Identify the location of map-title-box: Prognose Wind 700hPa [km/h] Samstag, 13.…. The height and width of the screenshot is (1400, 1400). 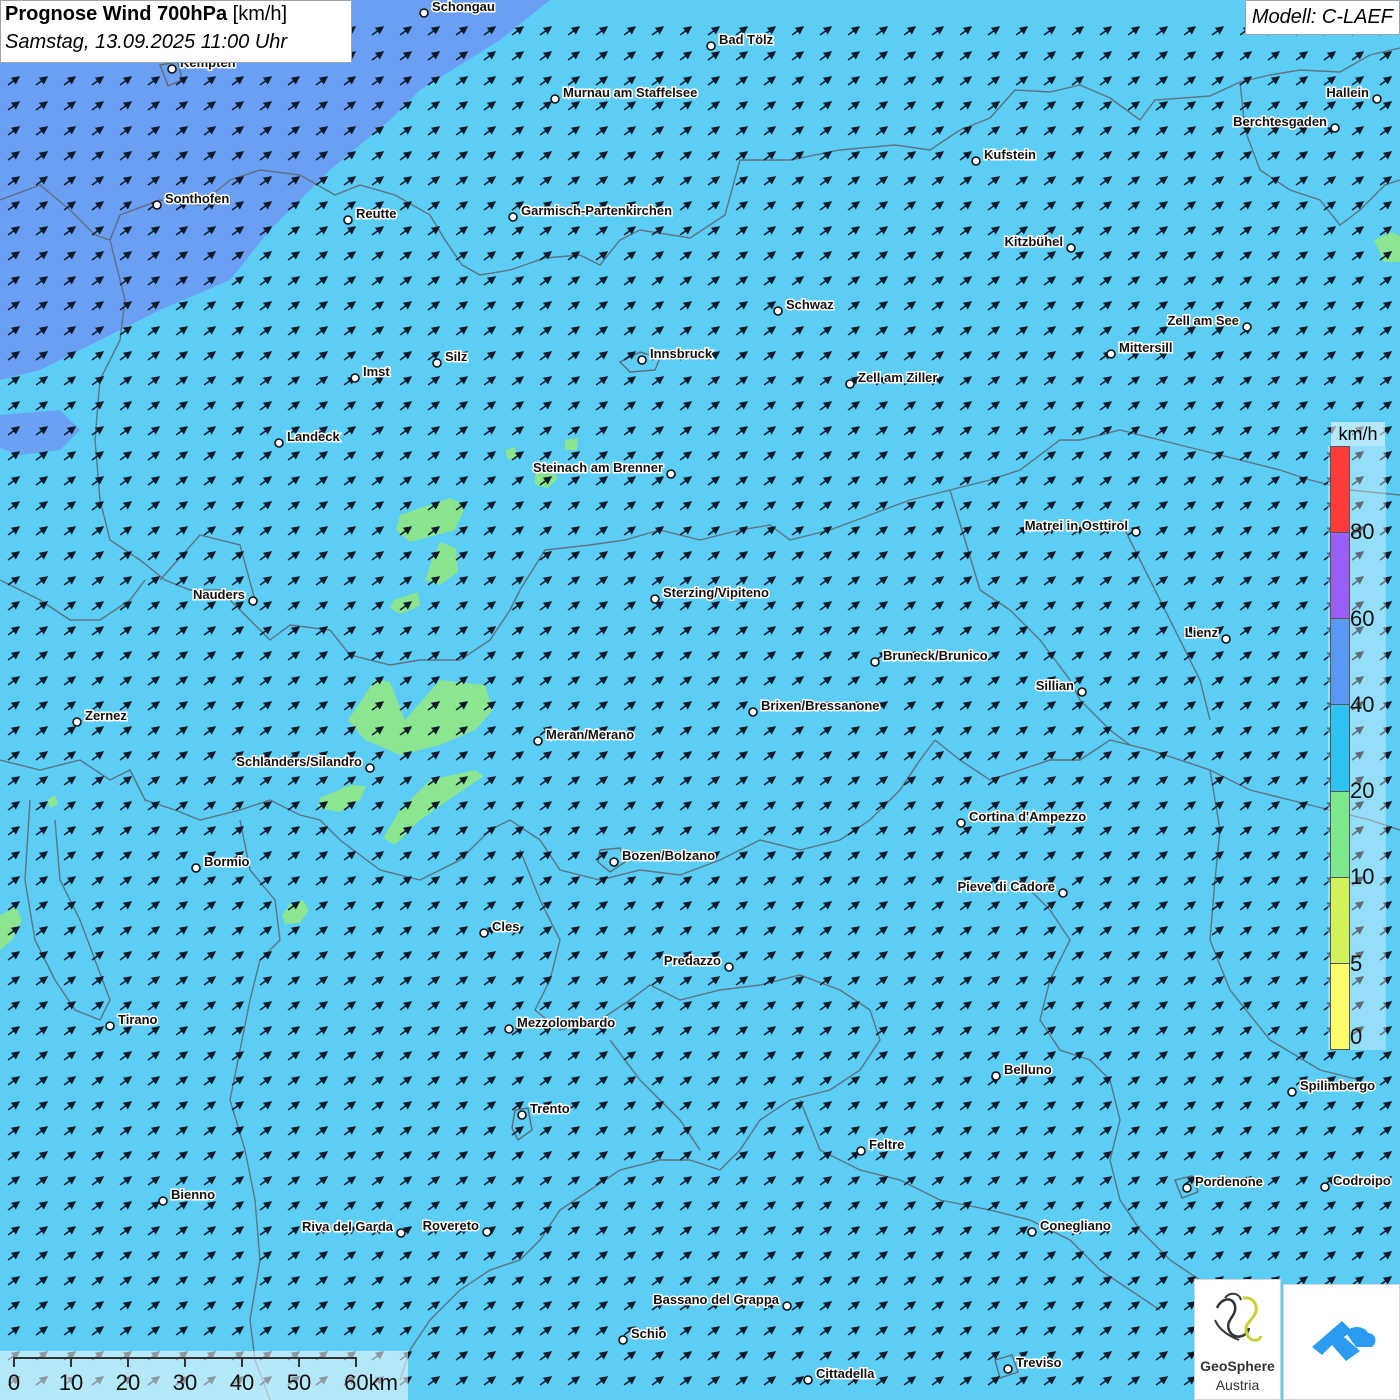
(176, 31).